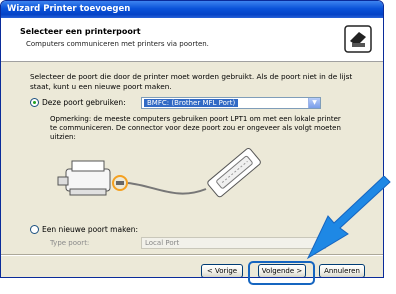 The height and width of the screenshot is (294, 396). Describe the element at coordinates (191, 103) in the screenshot. I see `port-select-value: BMFC: (Brother MFL Port)` at that location.